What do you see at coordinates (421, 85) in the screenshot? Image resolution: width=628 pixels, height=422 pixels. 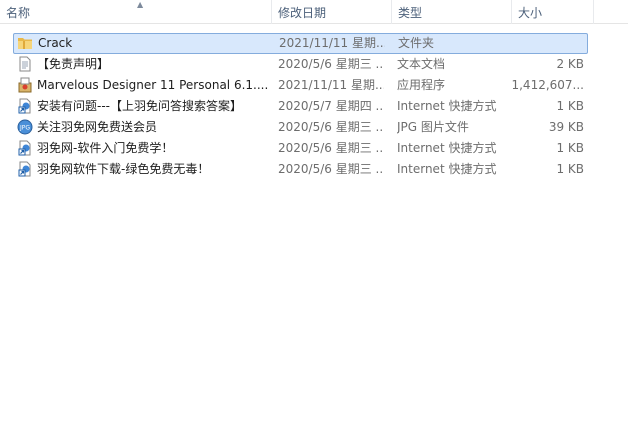 I see `file-type: 应用程序` at bounding box center [421, 85].